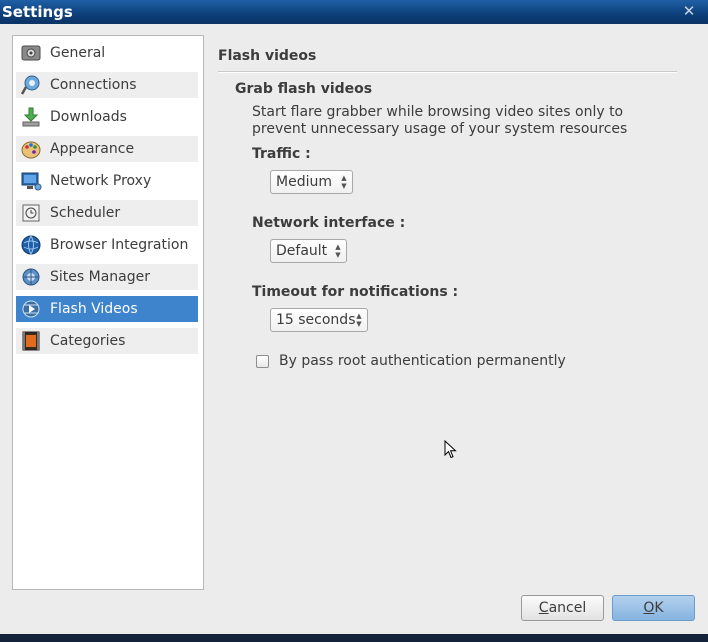  I want to click on sidebar-item-appearance: Appearance, so click(107, 149).